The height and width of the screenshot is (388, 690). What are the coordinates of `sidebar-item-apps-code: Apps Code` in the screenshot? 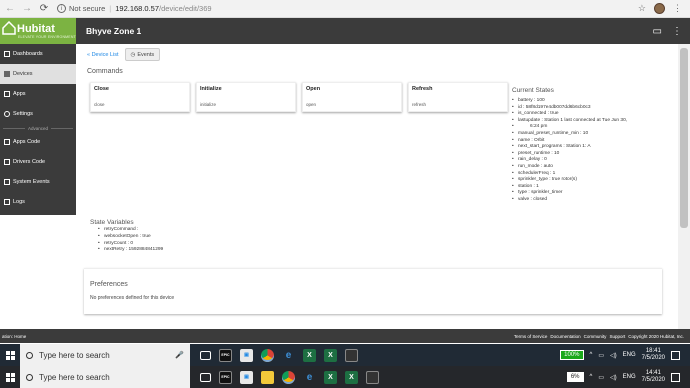 It's located at (38, 142).